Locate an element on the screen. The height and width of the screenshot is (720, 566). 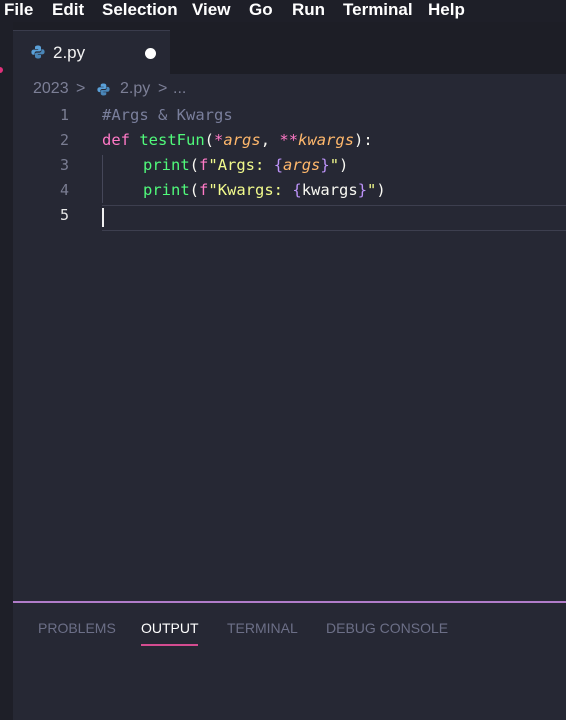
panel-tab-problems: PROBLEMS is located at coordinates (77, 628).